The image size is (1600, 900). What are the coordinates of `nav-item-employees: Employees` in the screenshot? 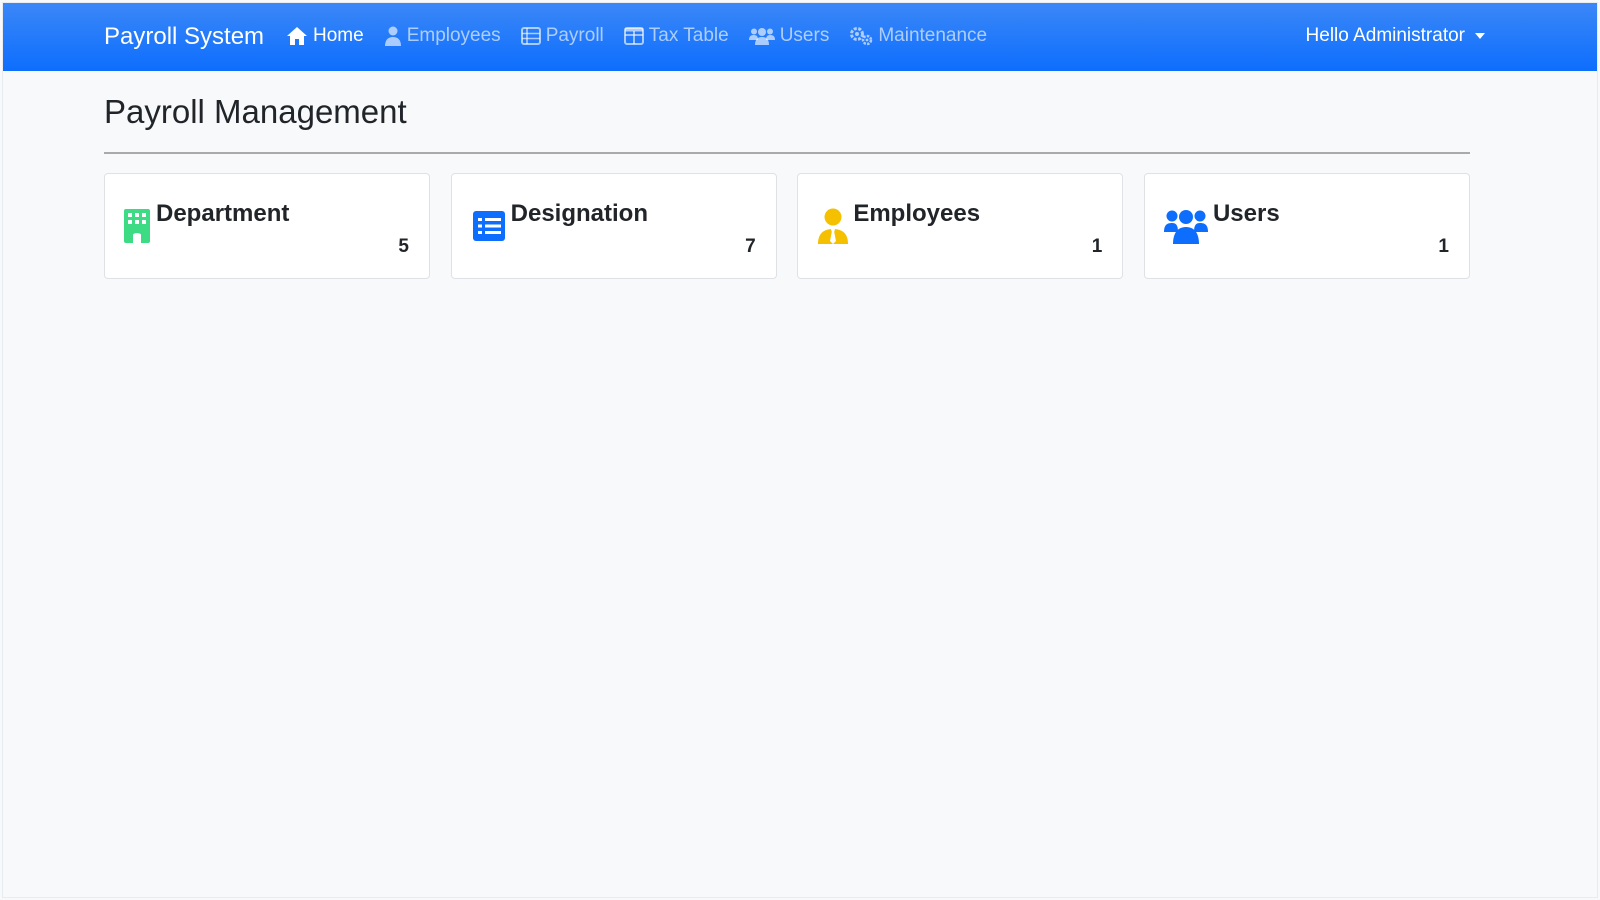 It's located at (442, 36).